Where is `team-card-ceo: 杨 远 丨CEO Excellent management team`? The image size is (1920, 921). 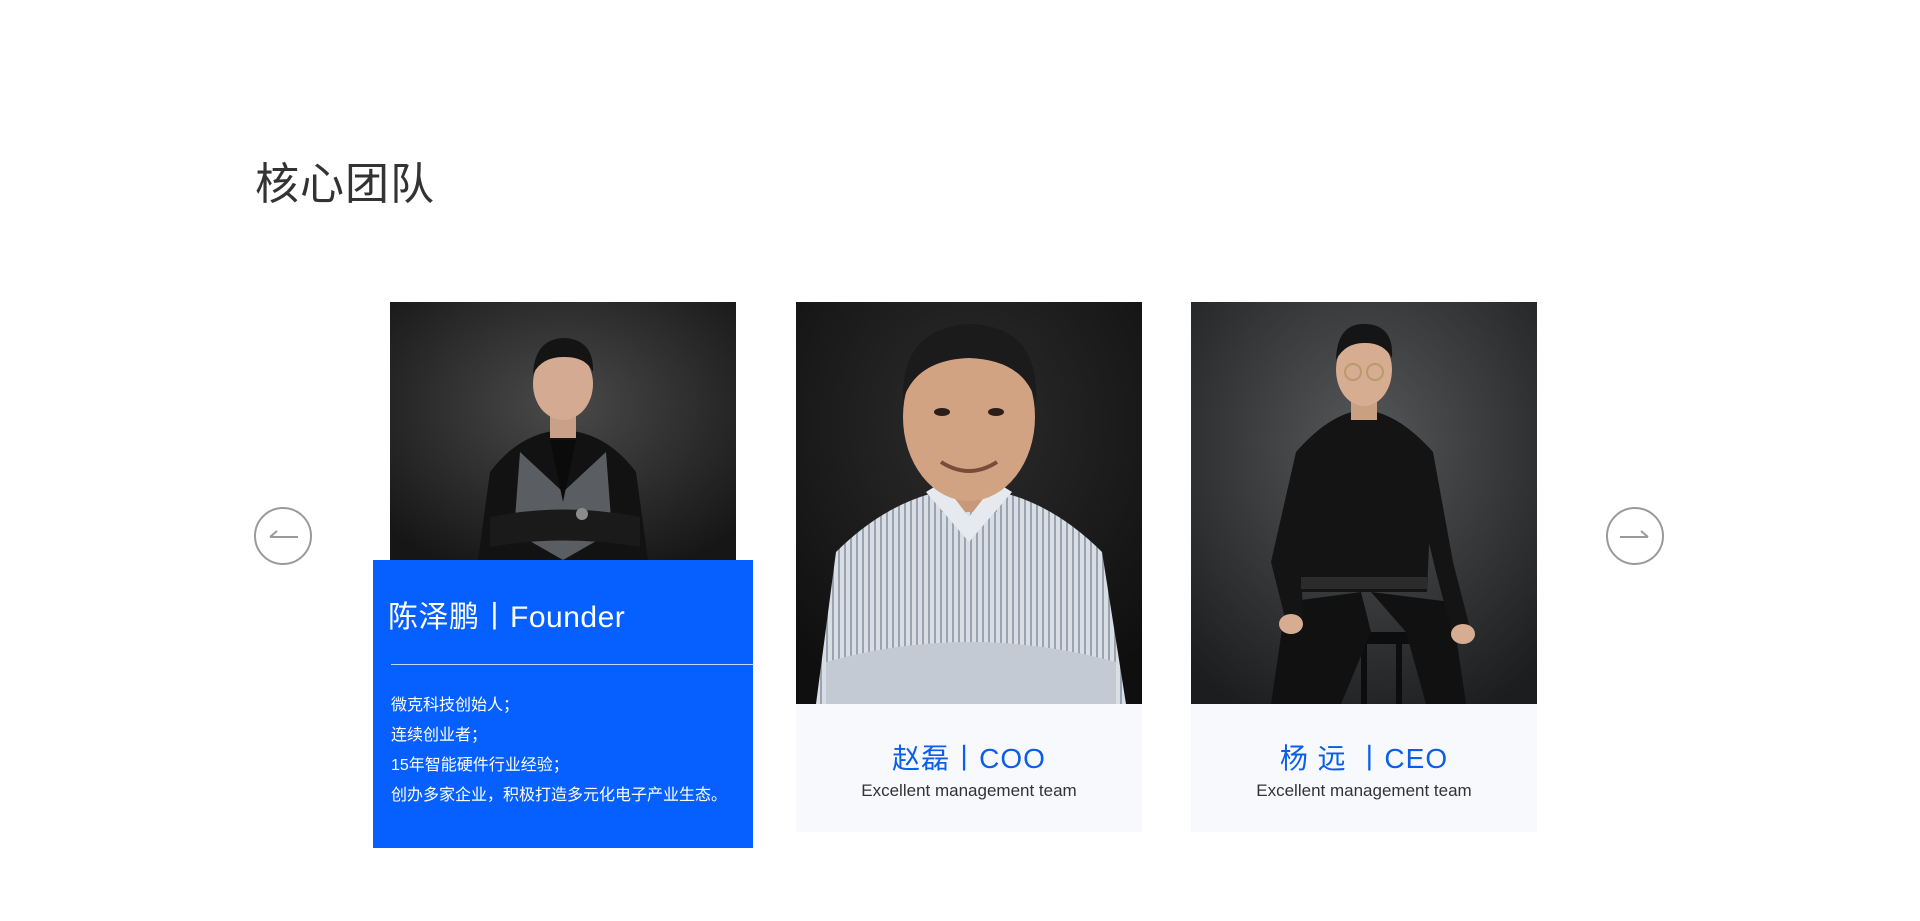
team-card-ceo: 杨 远 丨CEO Excellent management team is located at coordinates (1364, 567).